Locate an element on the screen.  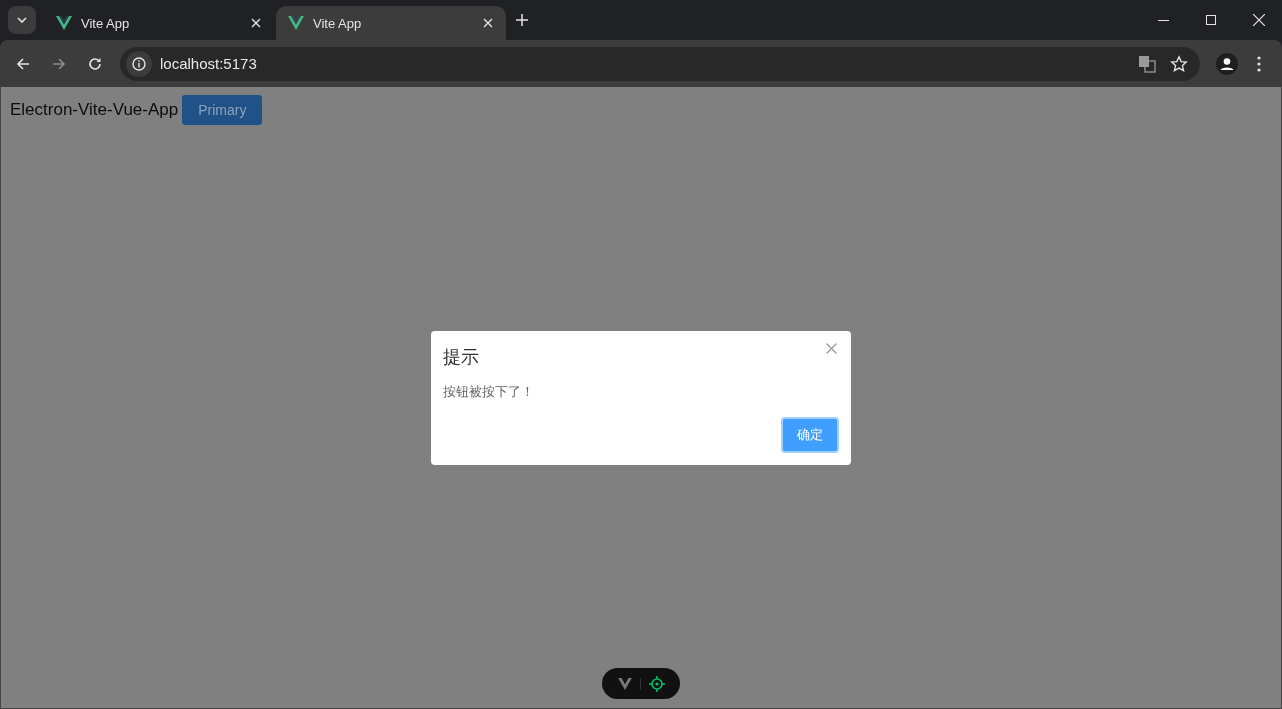
new-tab-icon is located at coordinates (522, 20).